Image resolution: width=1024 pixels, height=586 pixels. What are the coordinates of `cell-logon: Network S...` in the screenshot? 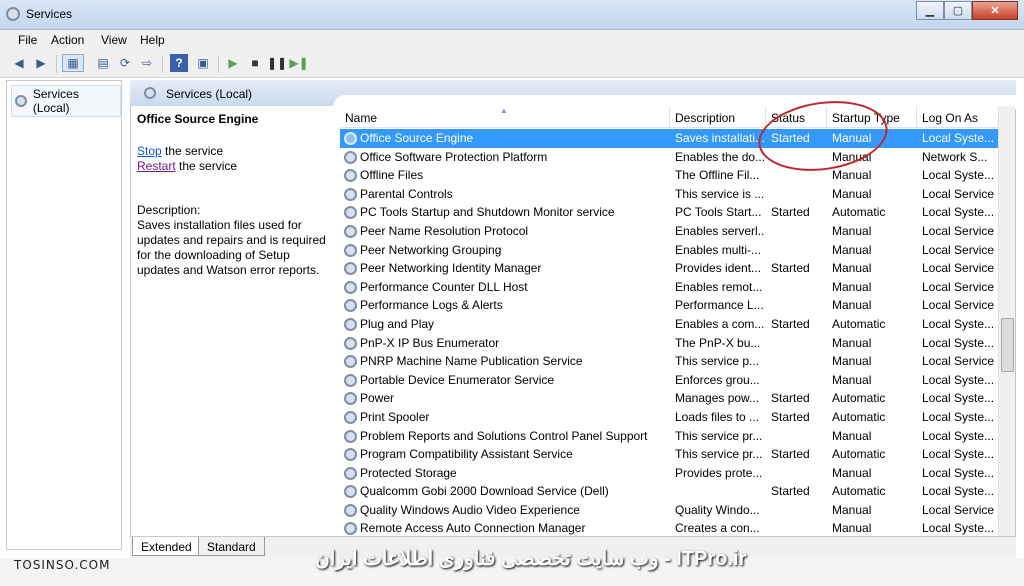 It's located at (955, 156).